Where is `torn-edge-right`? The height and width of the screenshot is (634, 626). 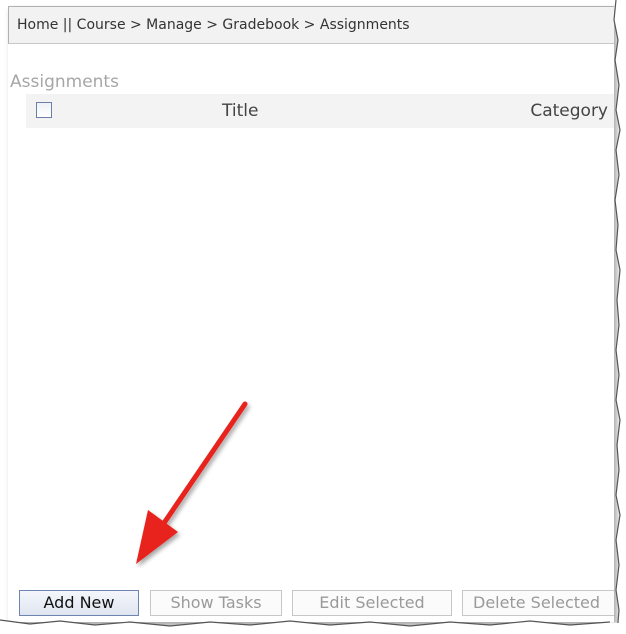
torn-edge-right is located at coordinates (618, 317).